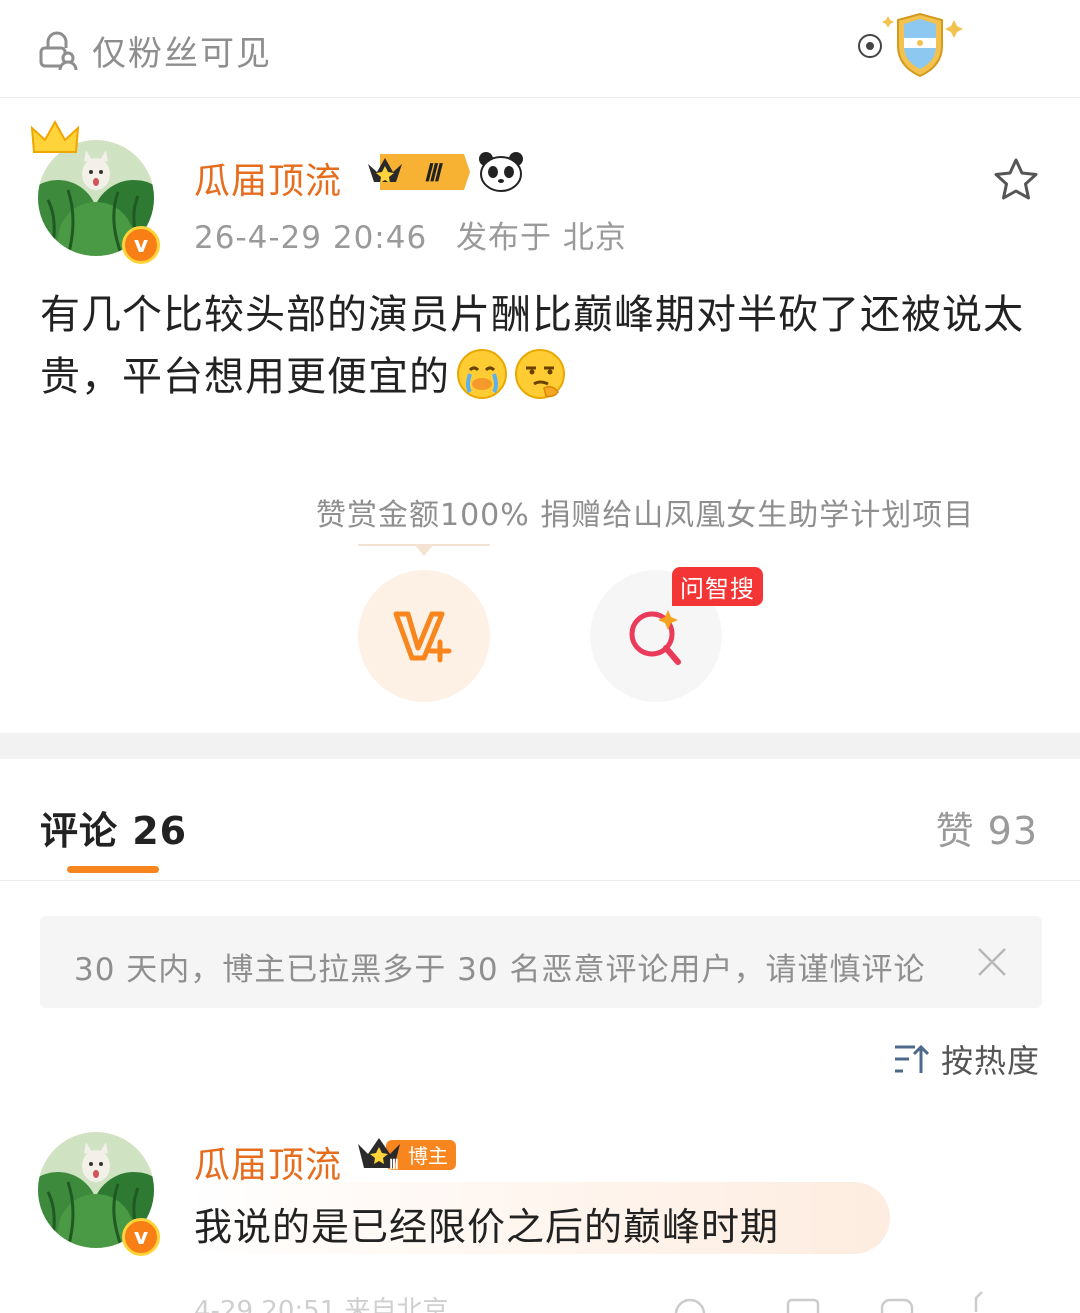 The height and width of the screenshot is (1313, 1080). I want to click on favorite-star-icon, so click(1016, 180).